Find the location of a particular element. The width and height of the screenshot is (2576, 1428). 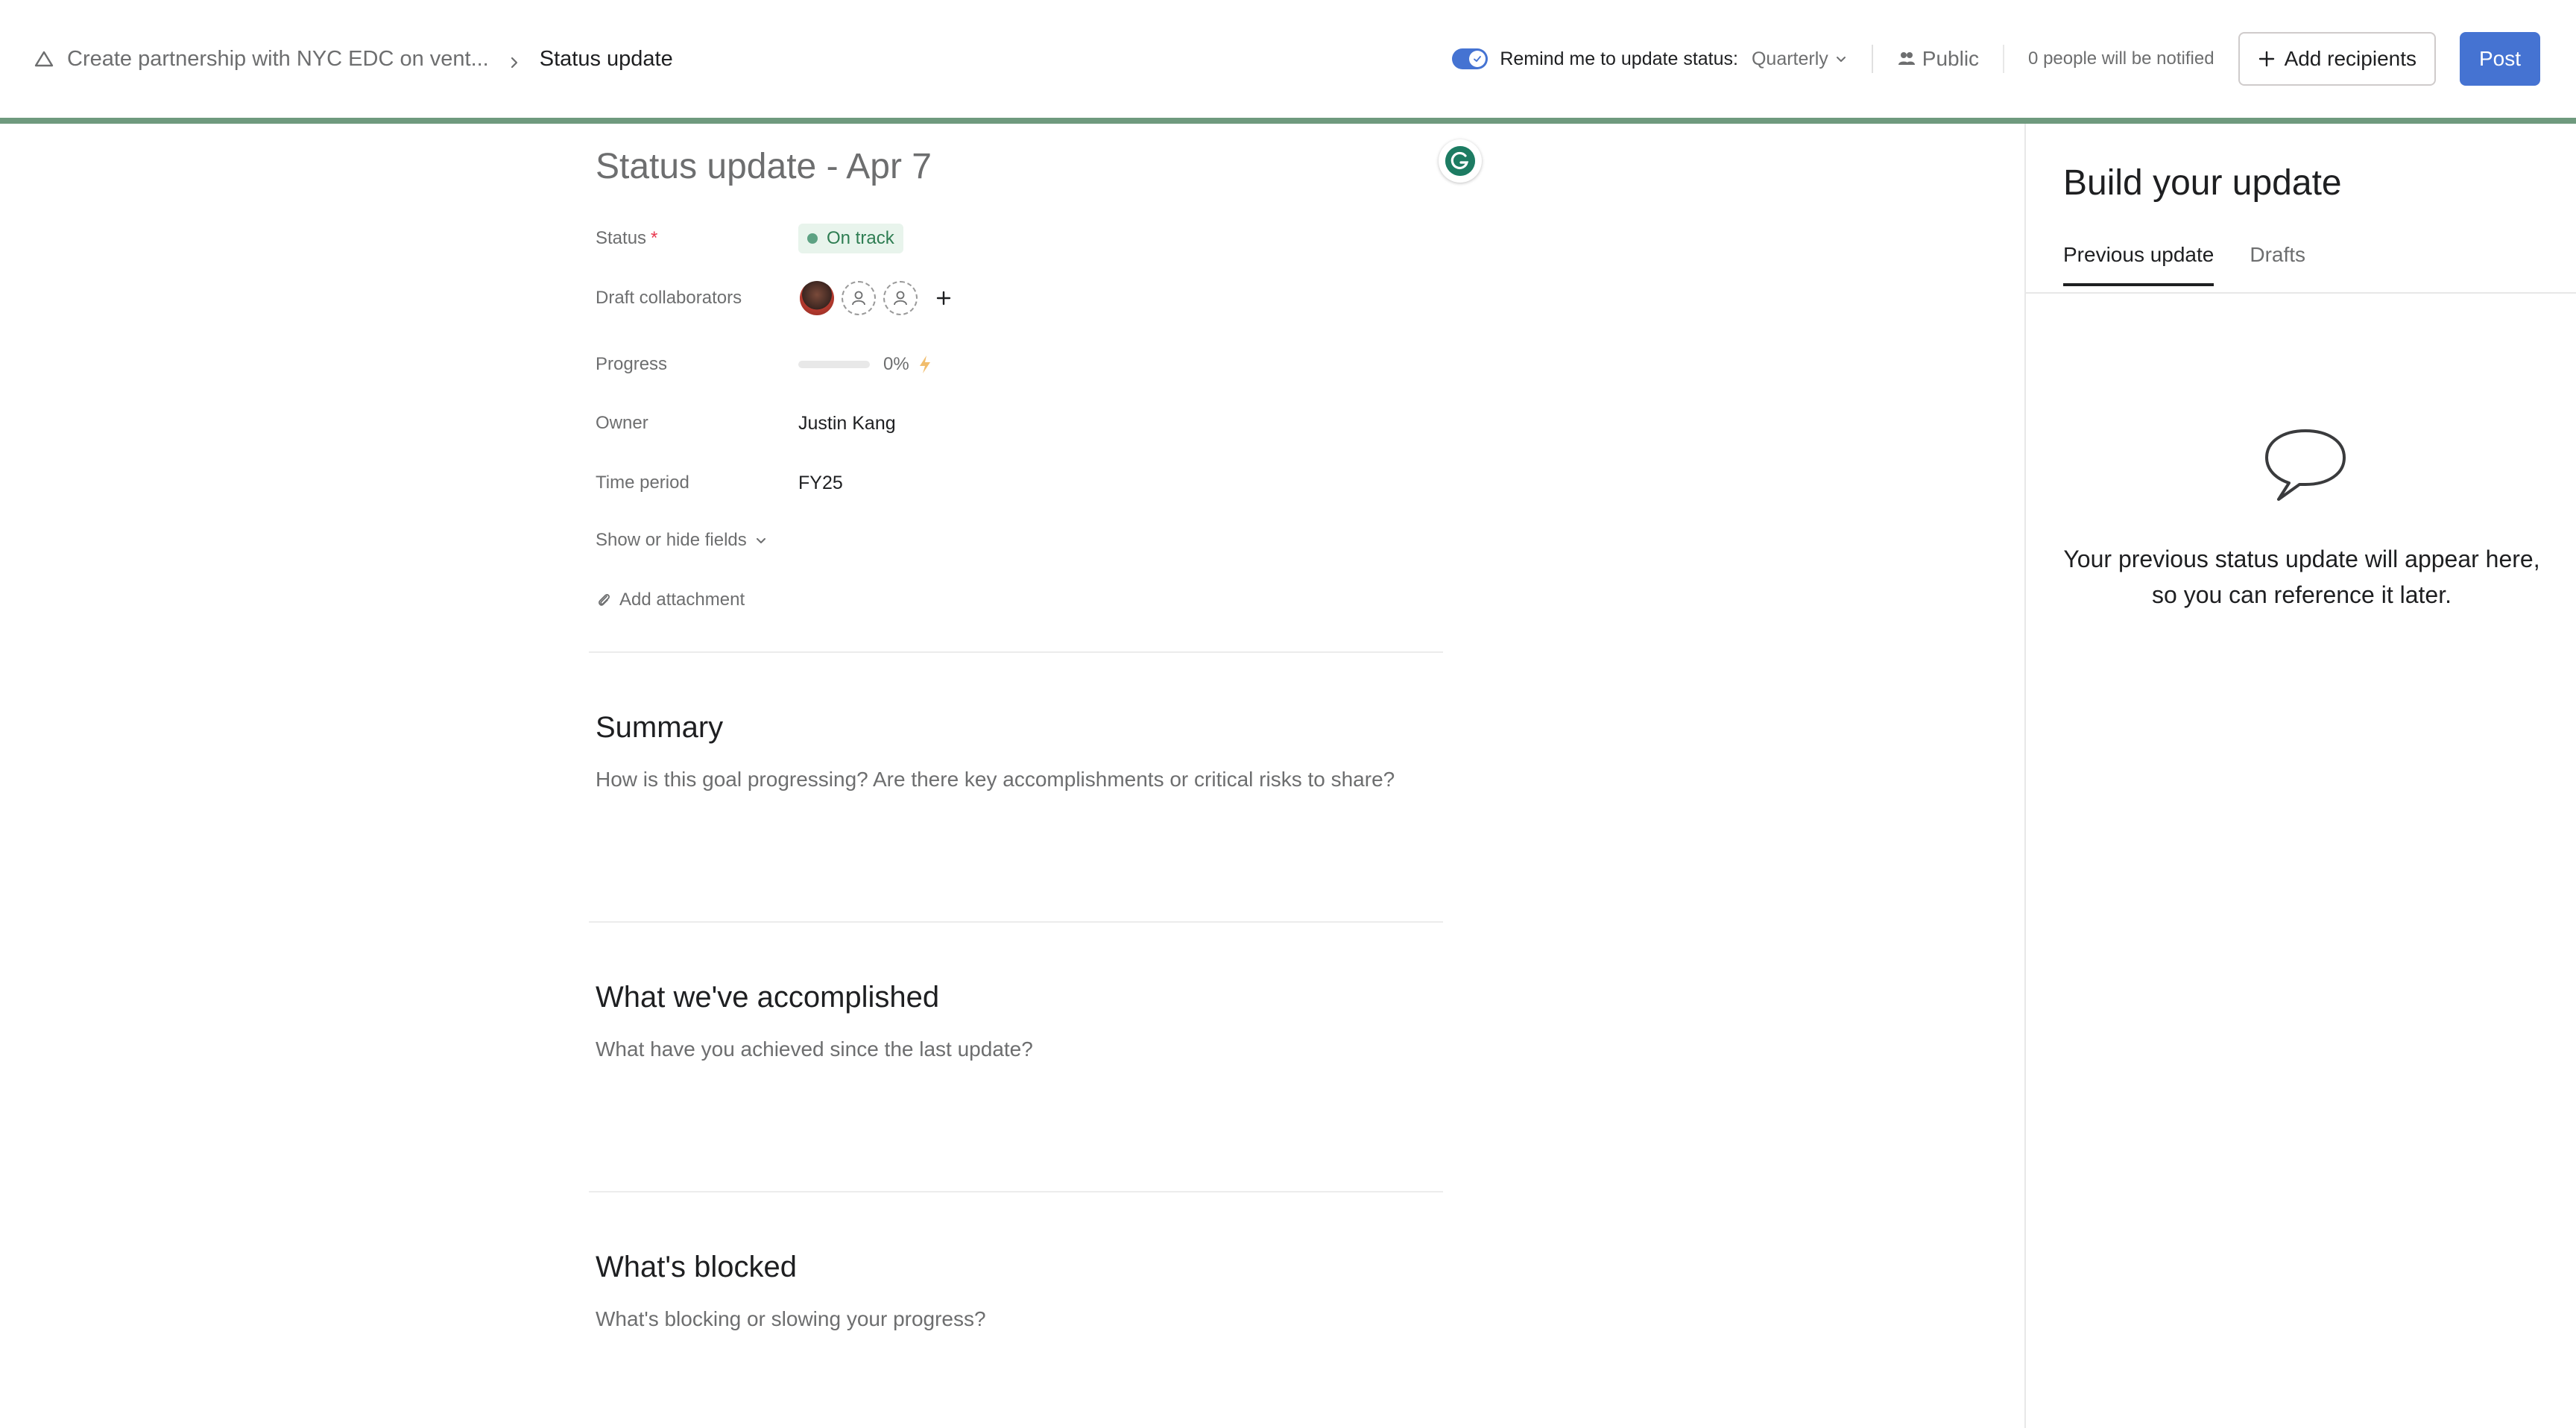

show-hide-fields-button: Show or hide fields is located at coordinates (682, 540).